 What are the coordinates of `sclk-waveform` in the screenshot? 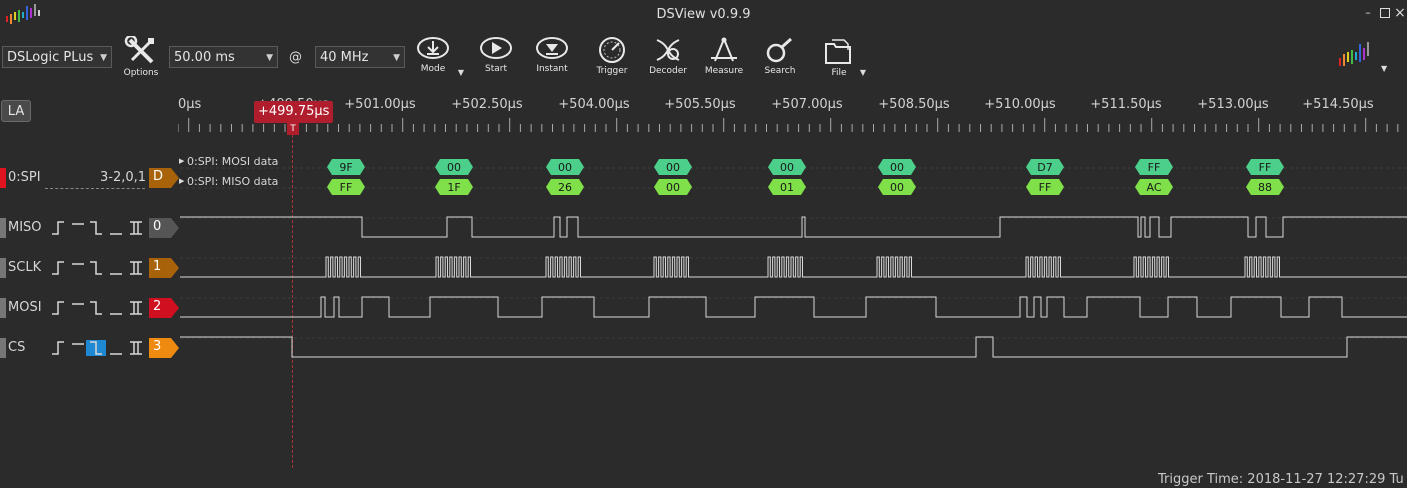 It's located at (793, 267).